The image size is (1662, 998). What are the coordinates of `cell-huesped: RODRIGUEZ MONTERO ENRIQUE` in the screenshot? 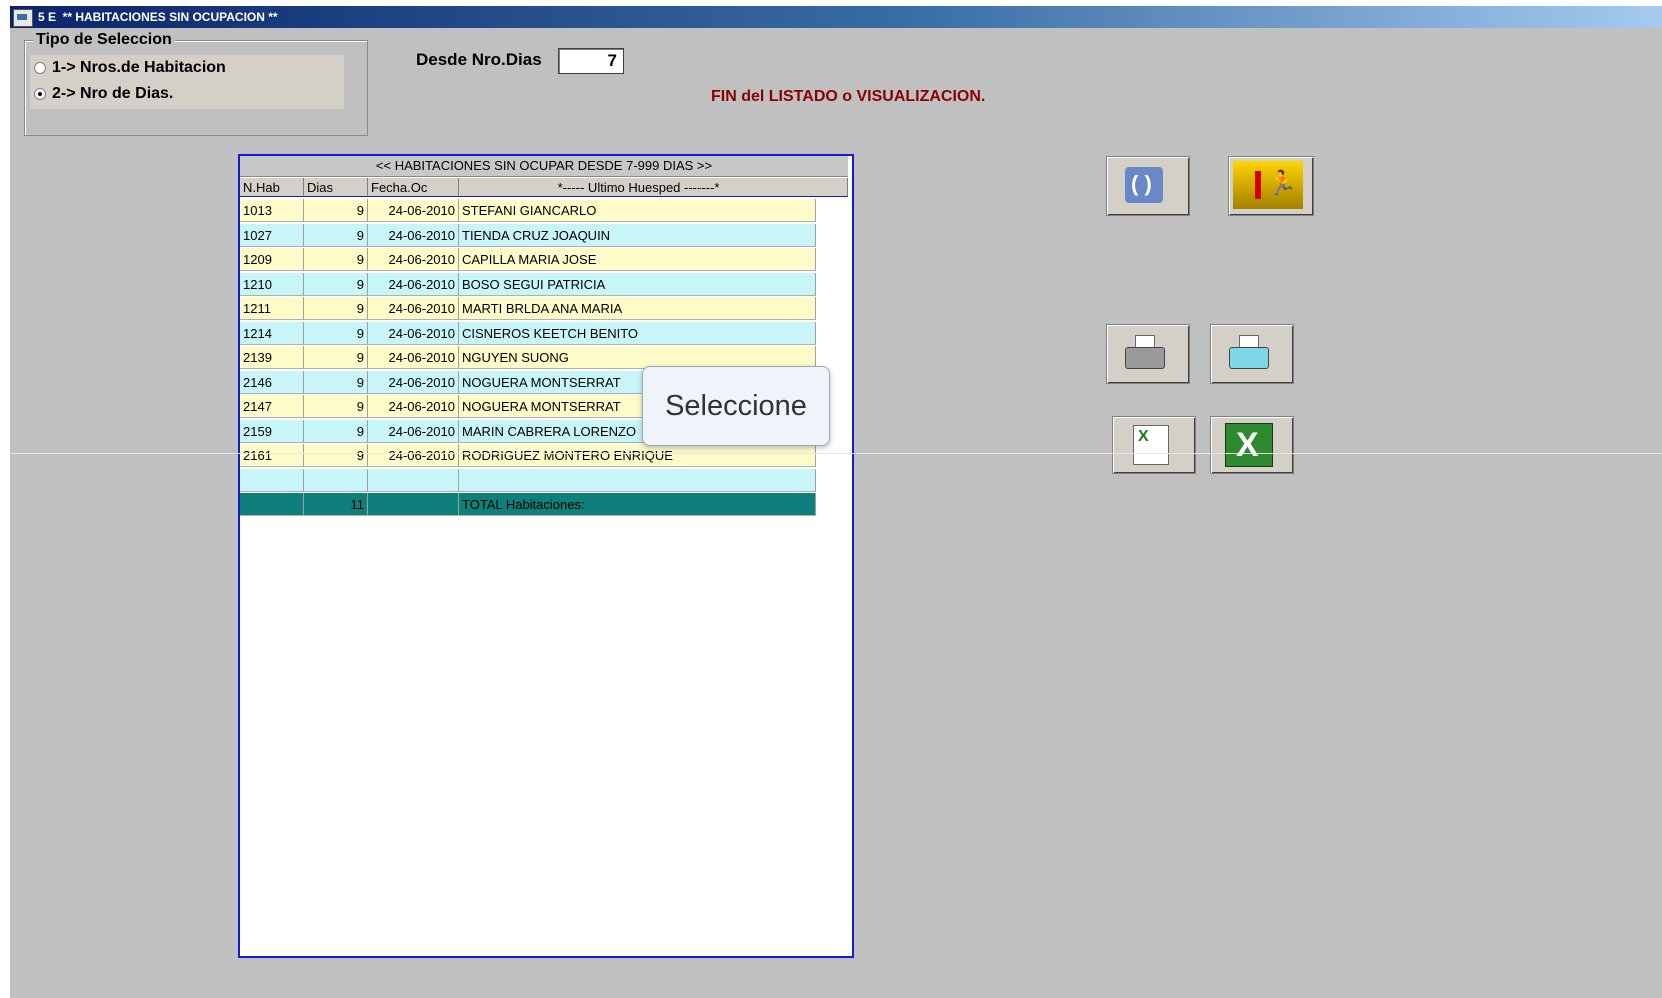 It's located at (637, 455).